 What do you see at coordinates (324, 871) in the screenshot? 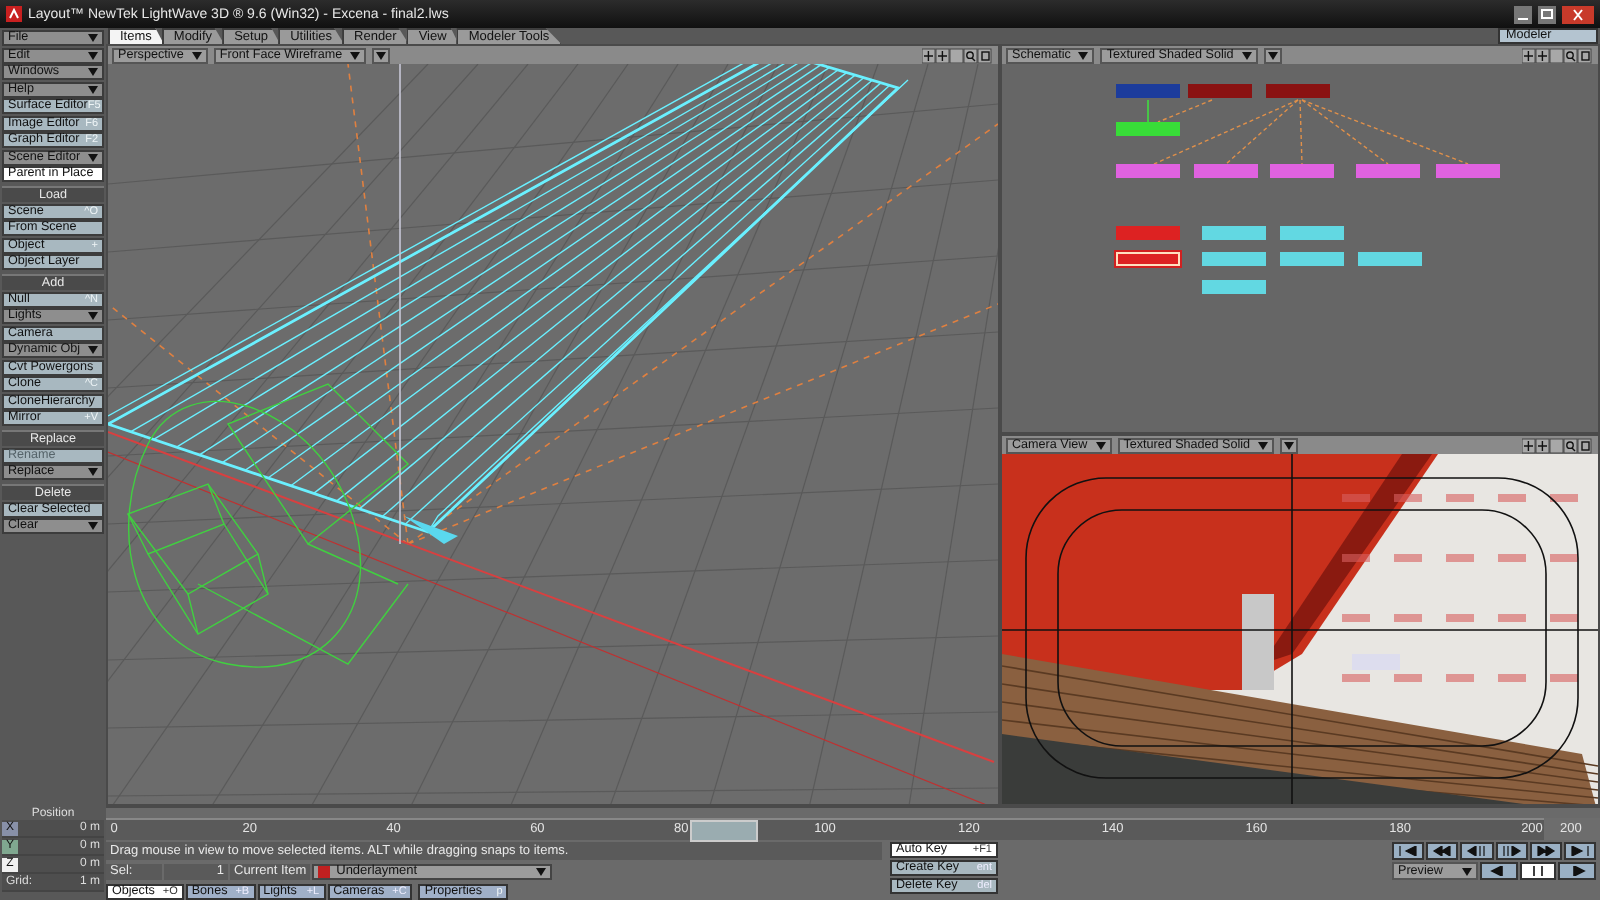
I see `cube-icon` at bounding box center [324, 871].